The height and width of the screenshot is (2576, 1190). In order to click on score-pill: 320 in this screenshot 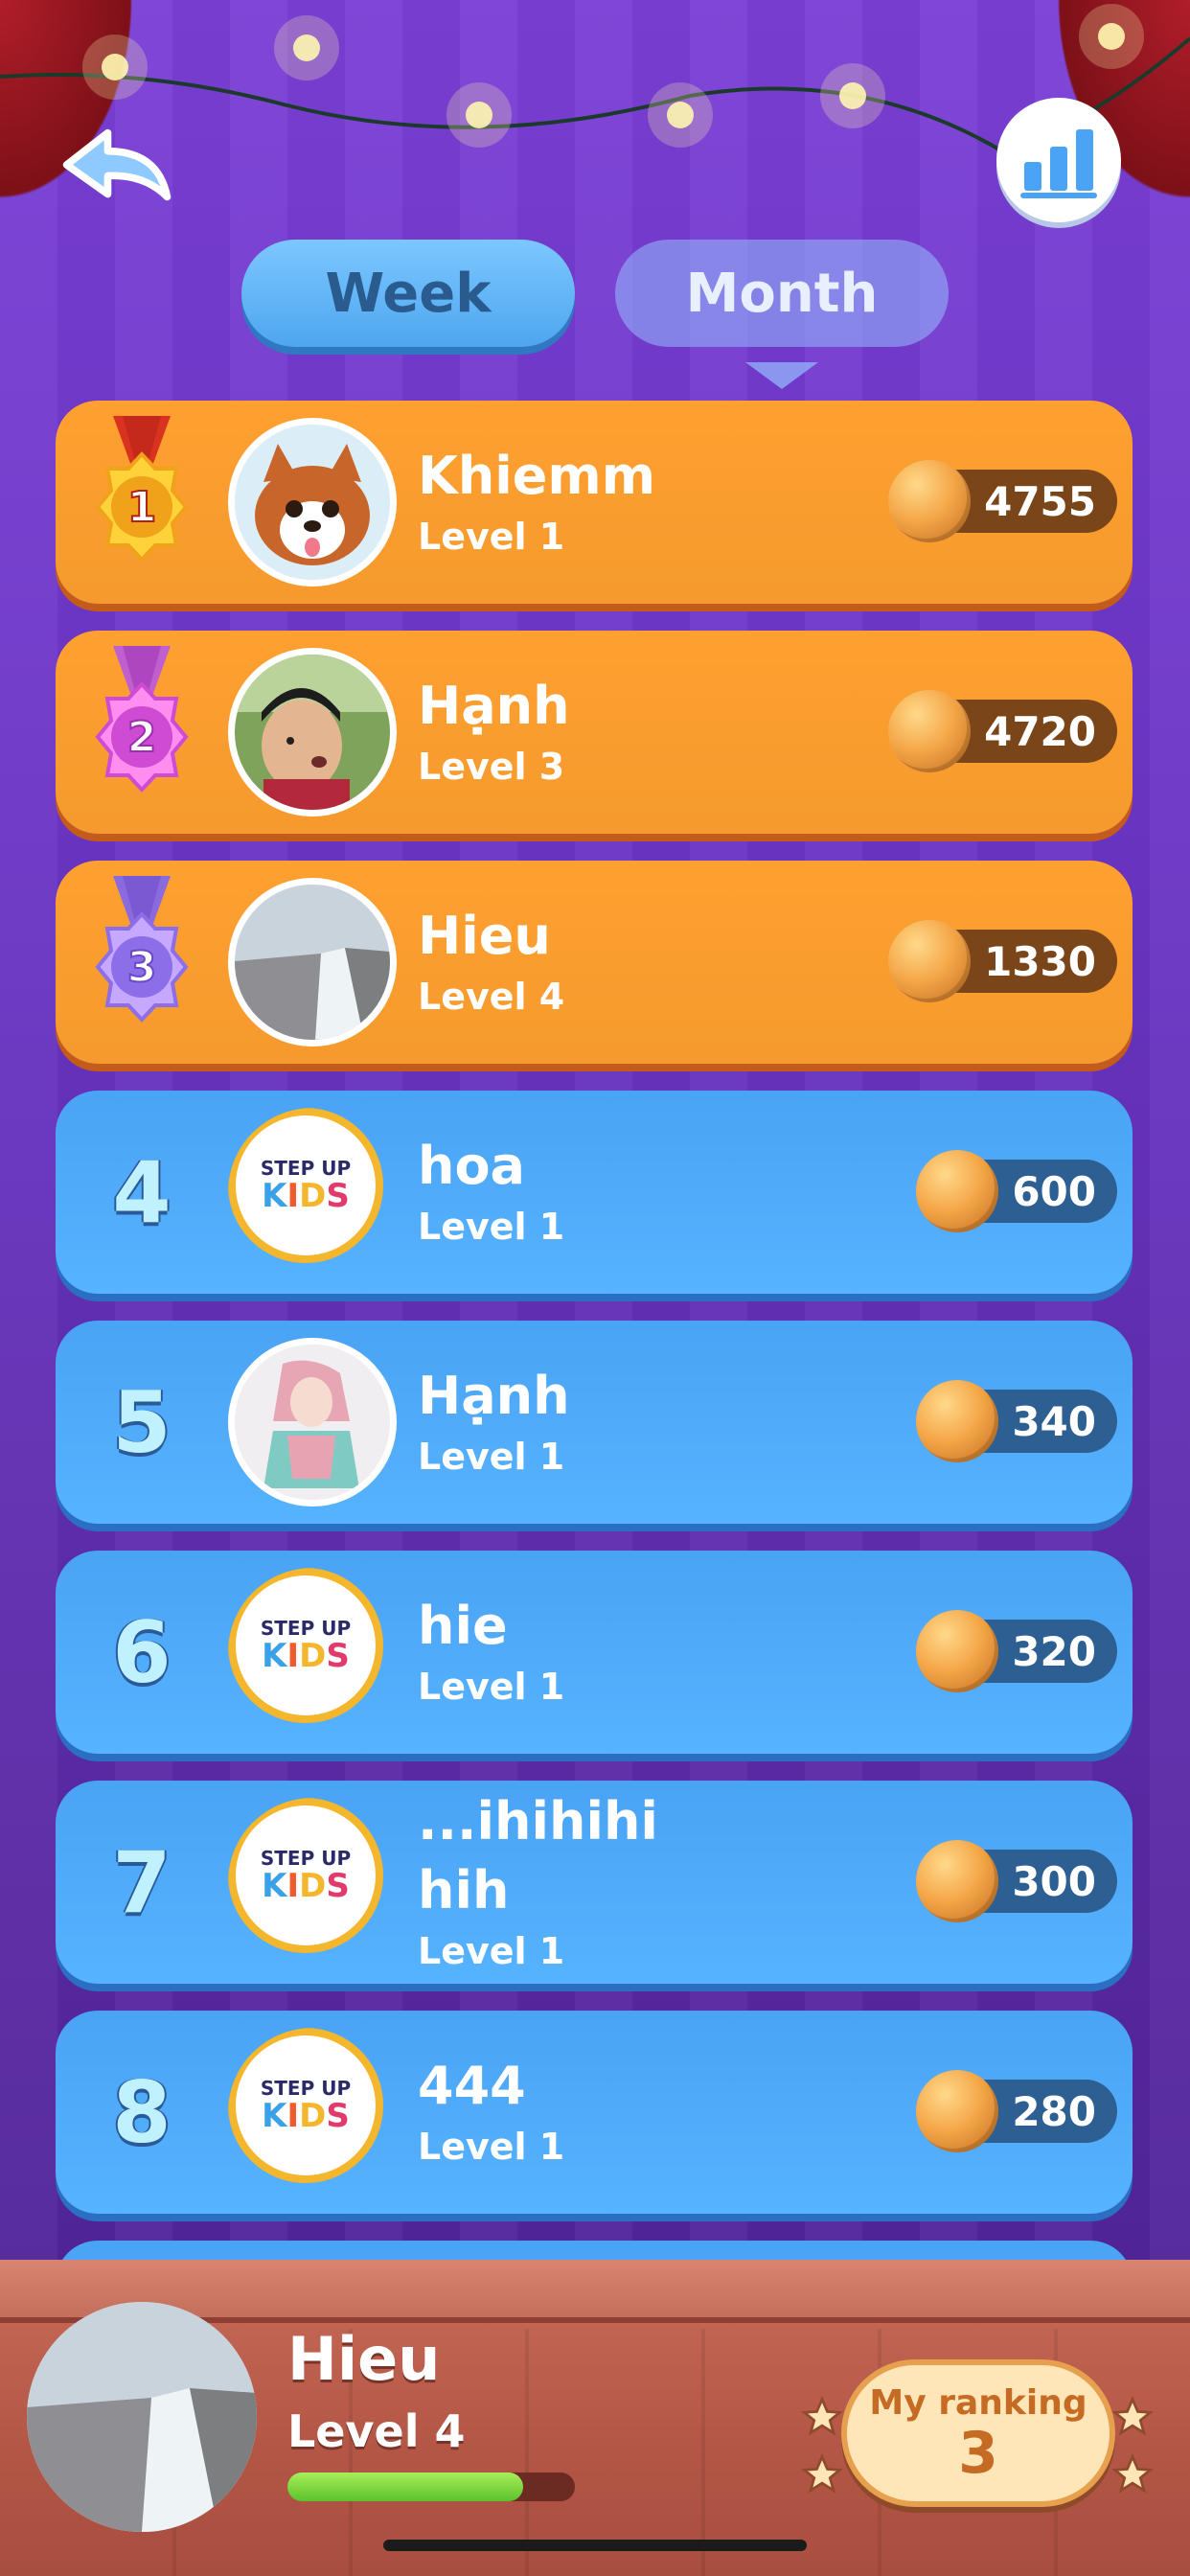, I will do `click(1016, 1651)`.